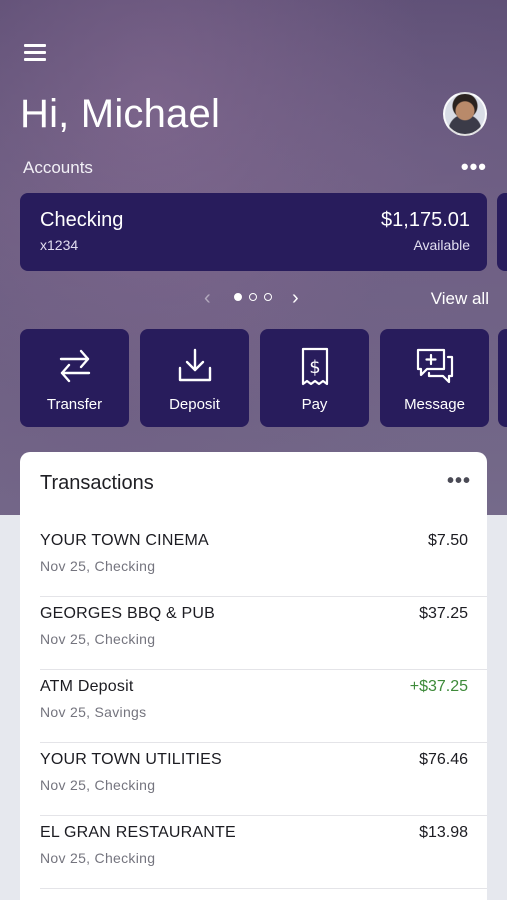 The height and width of the screenshot is (900, 507). What do you see at coordinates (128, 613) in the screenshot?
I see `transaction-merchant: GEORGES BBQ & PUB` at bounding box center [128, 613].